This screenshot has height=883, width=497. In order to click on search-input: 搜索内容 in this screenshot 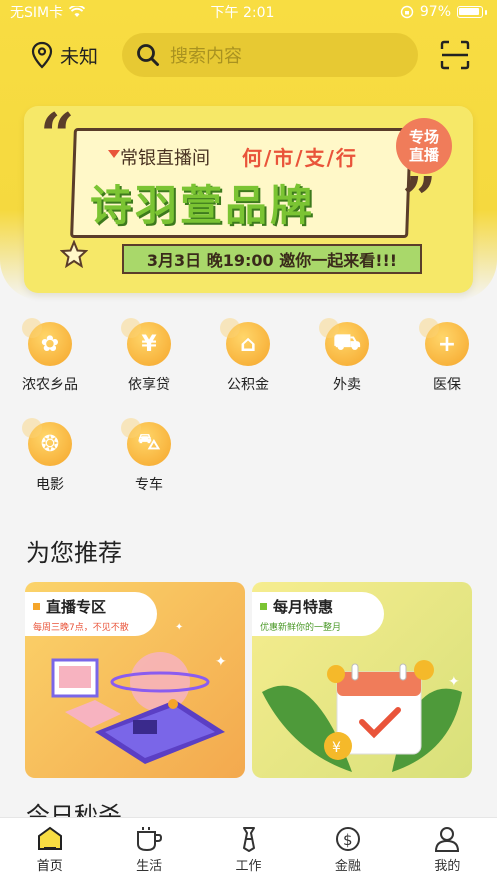, I will do `click(270, 55)`.